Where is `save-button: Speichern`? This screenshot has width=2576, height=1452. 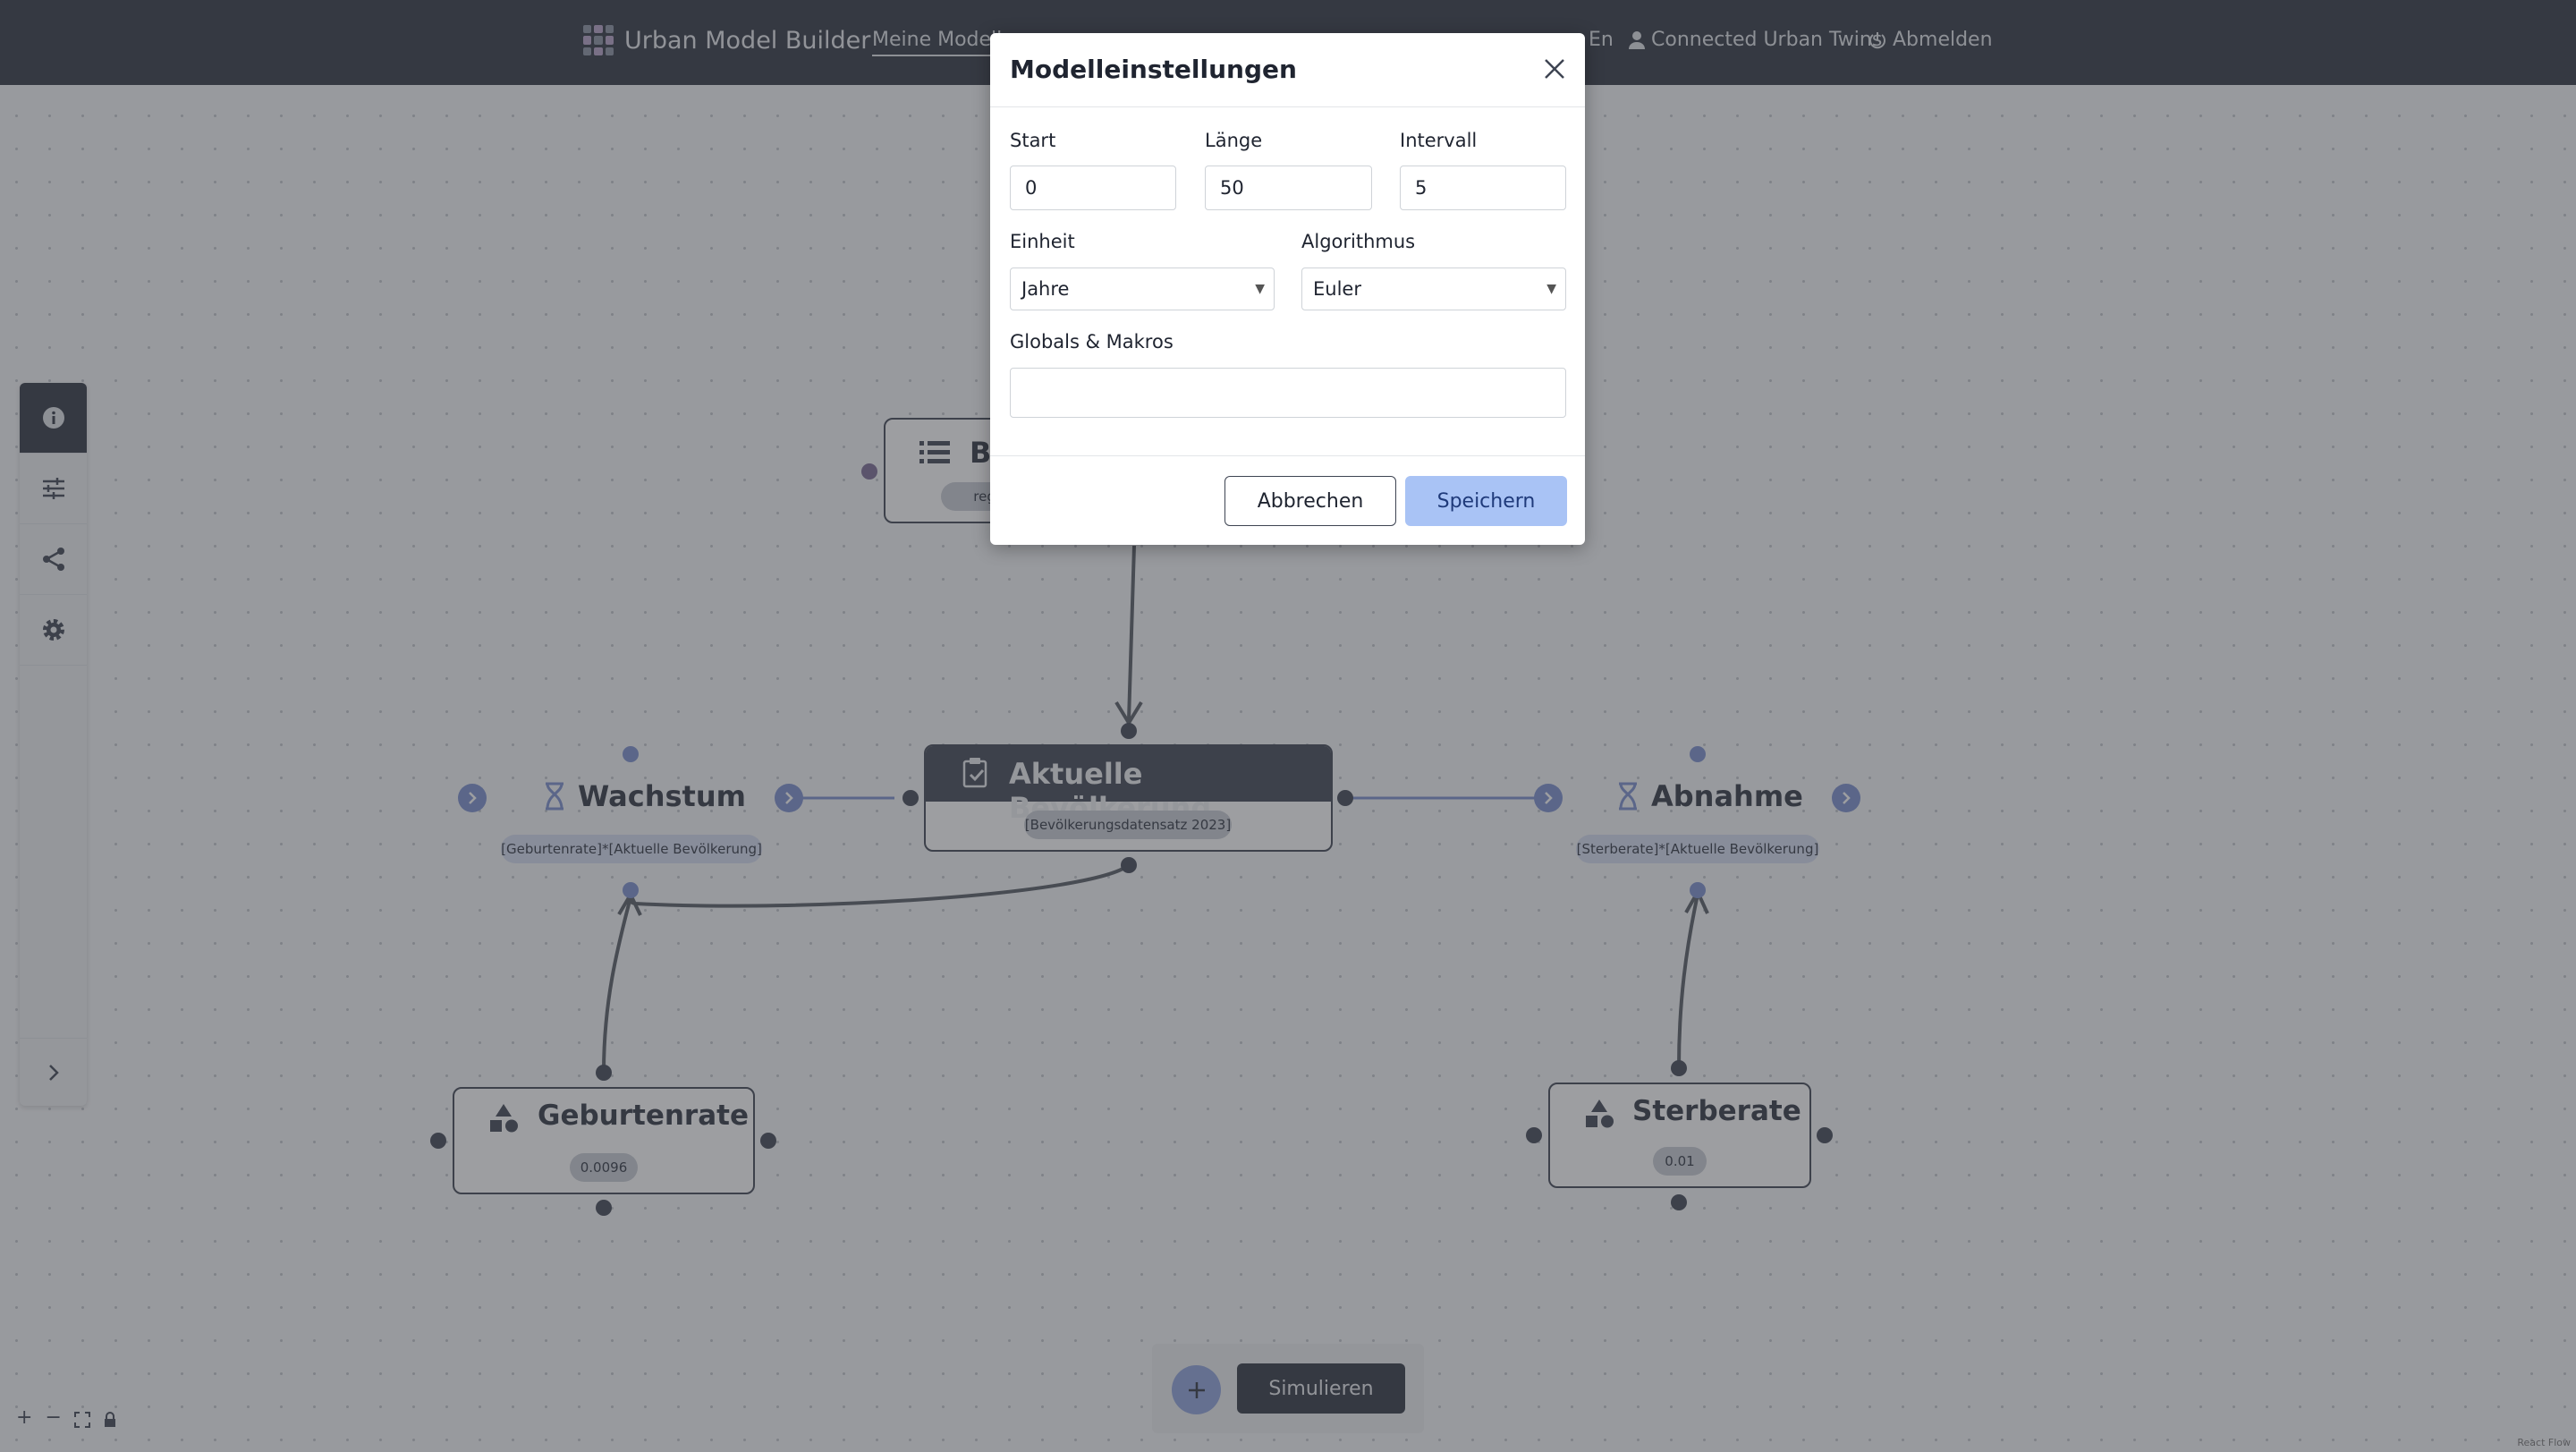
save-button: Speichern is located at coordinates (1486, 501).